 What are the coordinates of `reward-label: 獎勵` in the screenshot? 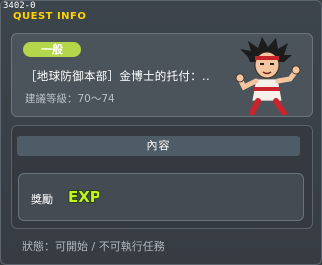 It's located at (42, 199).